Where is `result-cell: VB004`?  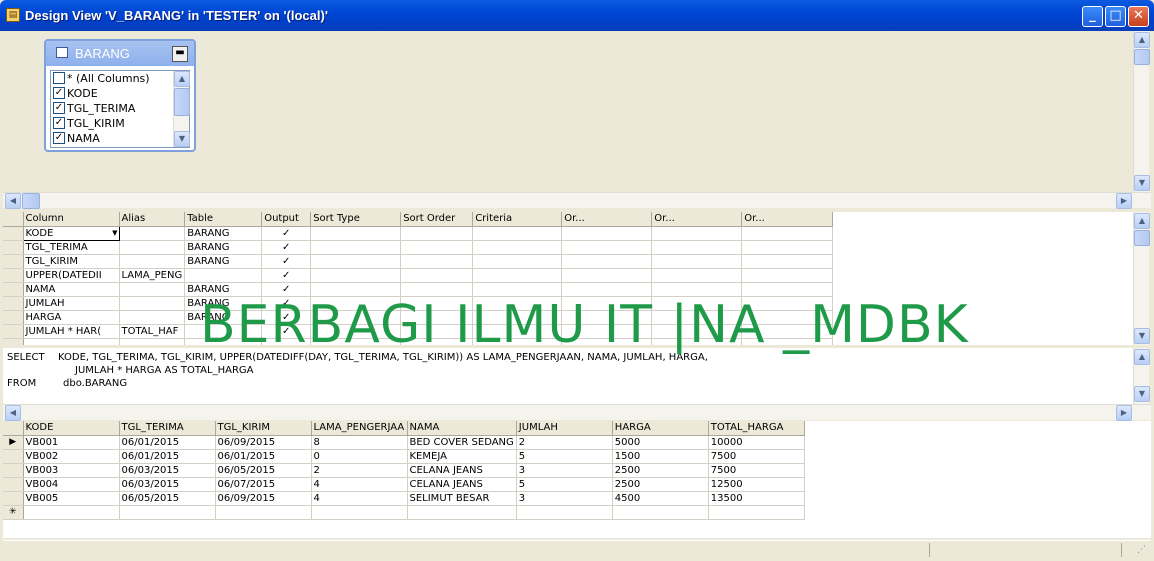 result-cell: VB004 is located at coordinates (71, 484).